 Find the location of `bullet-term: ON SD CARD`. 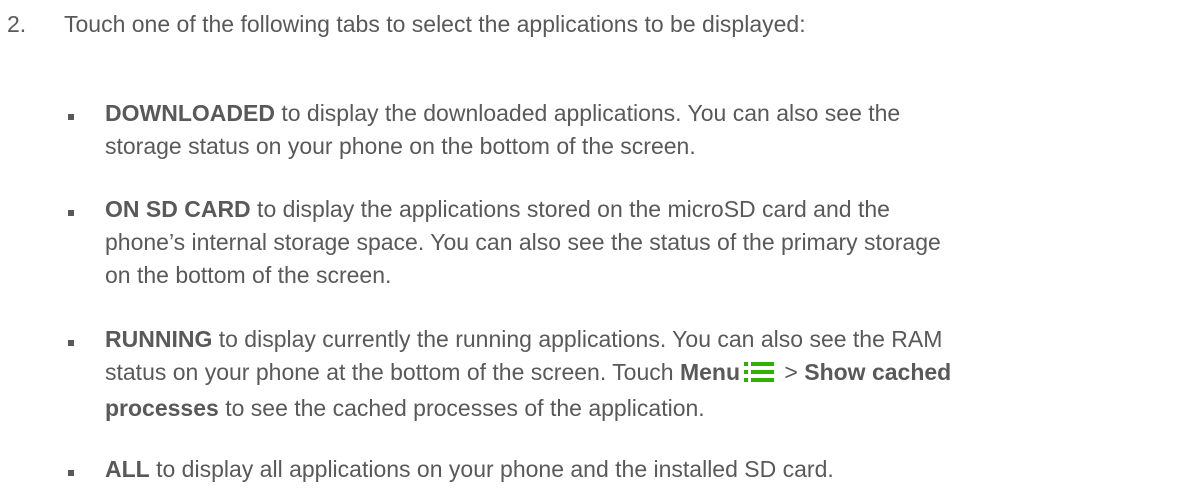

bullet-term: ON SD CARD is located at coordinates (178, 209).